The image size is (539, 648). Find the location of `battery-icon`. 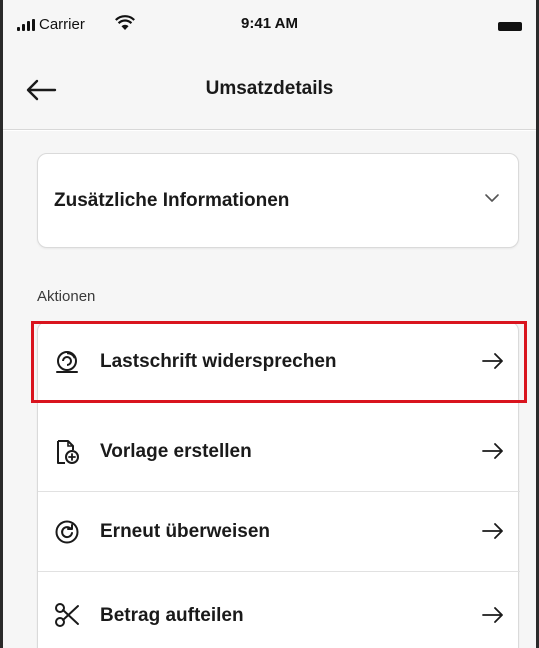

battery-icon is located at coordinates (510, 26).